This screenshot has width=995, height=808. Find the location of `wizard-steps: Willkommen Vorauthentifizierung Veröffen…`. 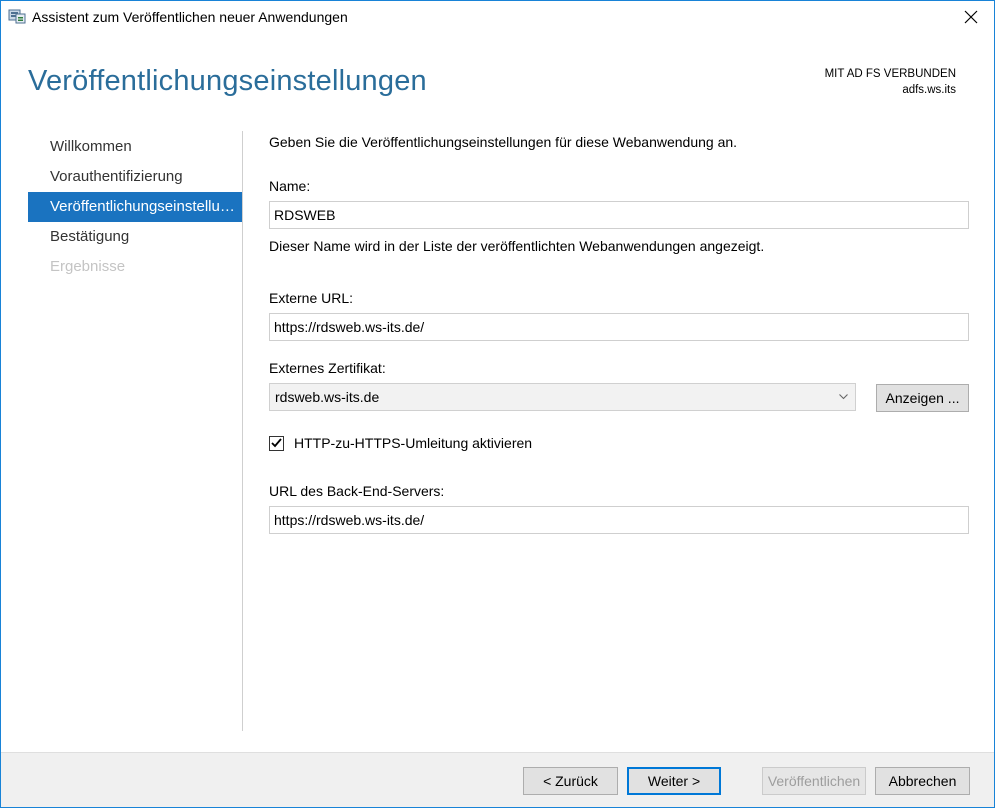

wizard-steps: Willkommen Vorauthentifizierung Veröffen… is located at coordinates (135, 207).